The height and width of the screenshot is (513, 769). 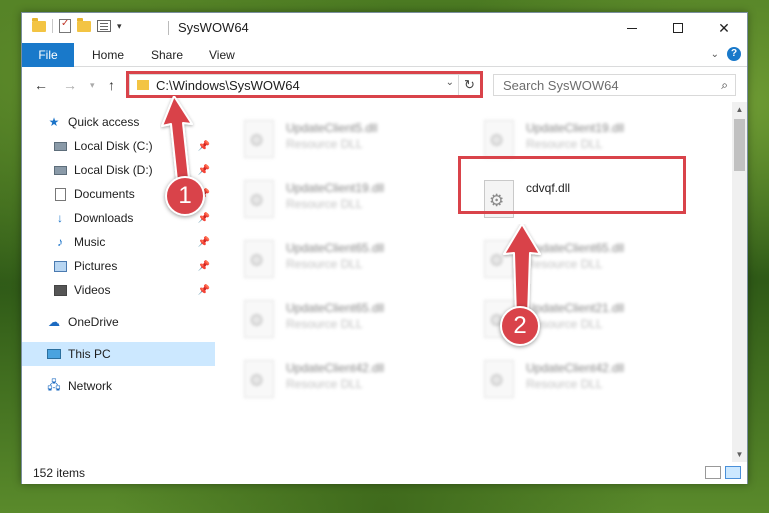 I want to click on sidebar-item-network: 🖧 Network, so click(x=118, y=386).